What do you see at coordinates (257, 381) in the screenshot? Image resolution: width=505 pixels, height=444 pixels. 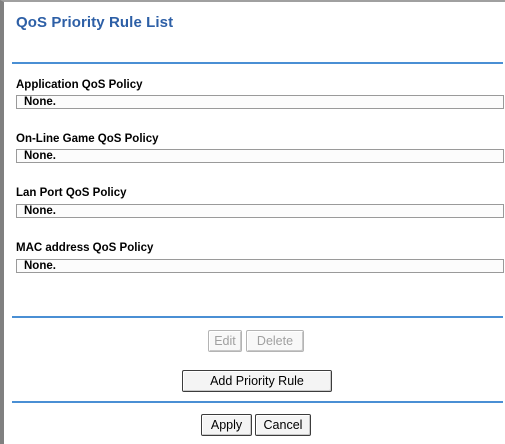 I see `add-priority-rule-button: Add Priority Rule` at bounding box center [257, 381].